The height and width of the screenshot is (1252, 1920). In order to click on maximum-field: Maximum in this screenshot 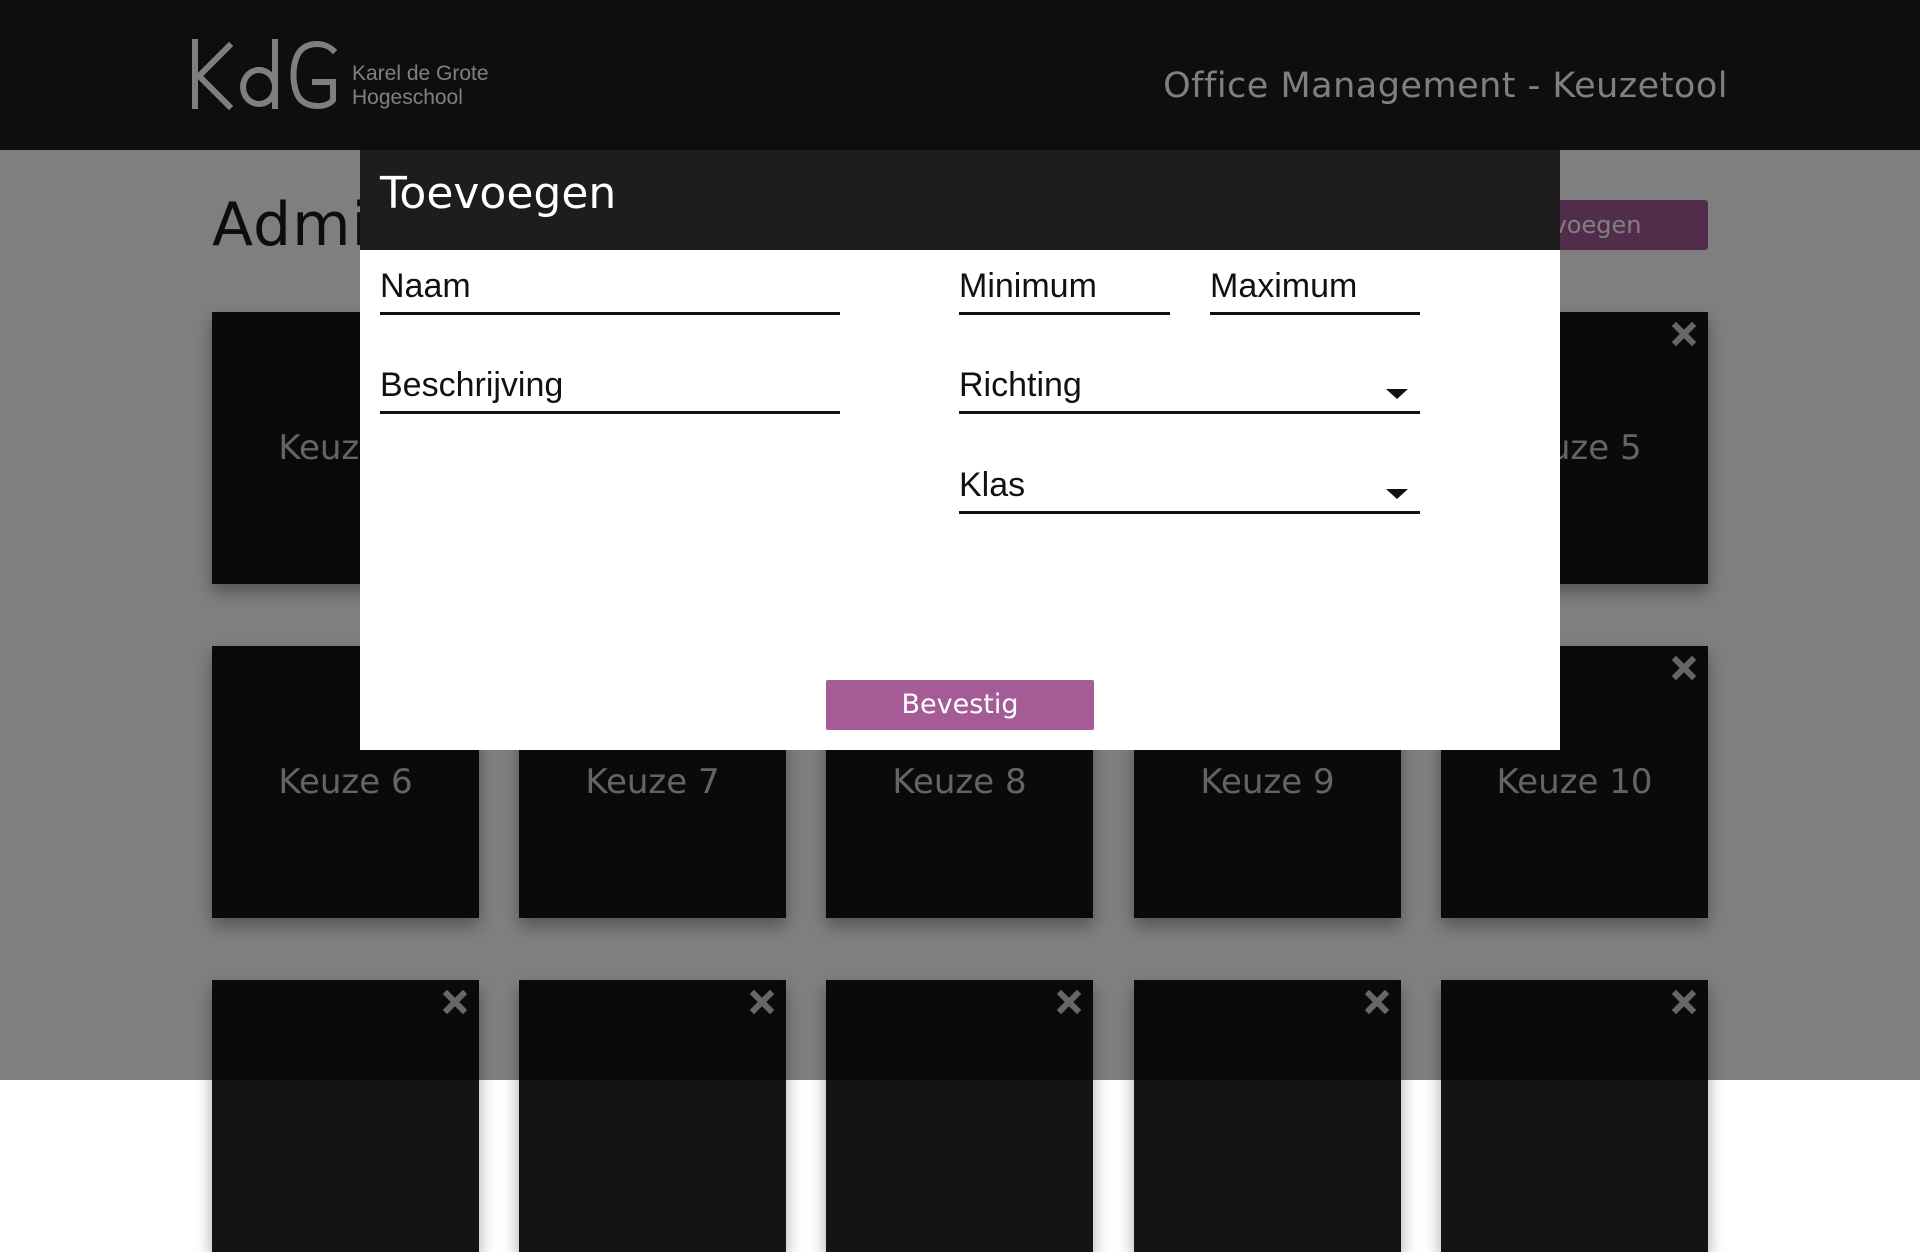, I will do `click(1315, 288)`.